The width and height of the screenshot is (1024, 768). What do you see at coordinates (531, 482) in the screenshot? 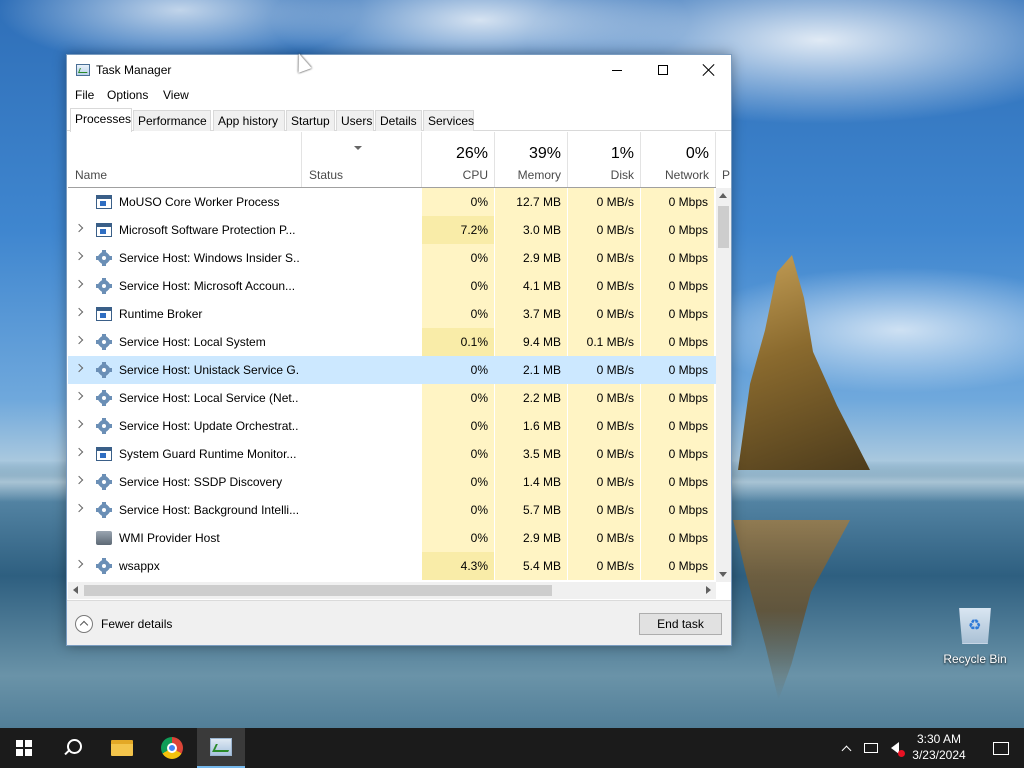
I see `process-memory: 1.4 MB` at bounding box center [531, 482].